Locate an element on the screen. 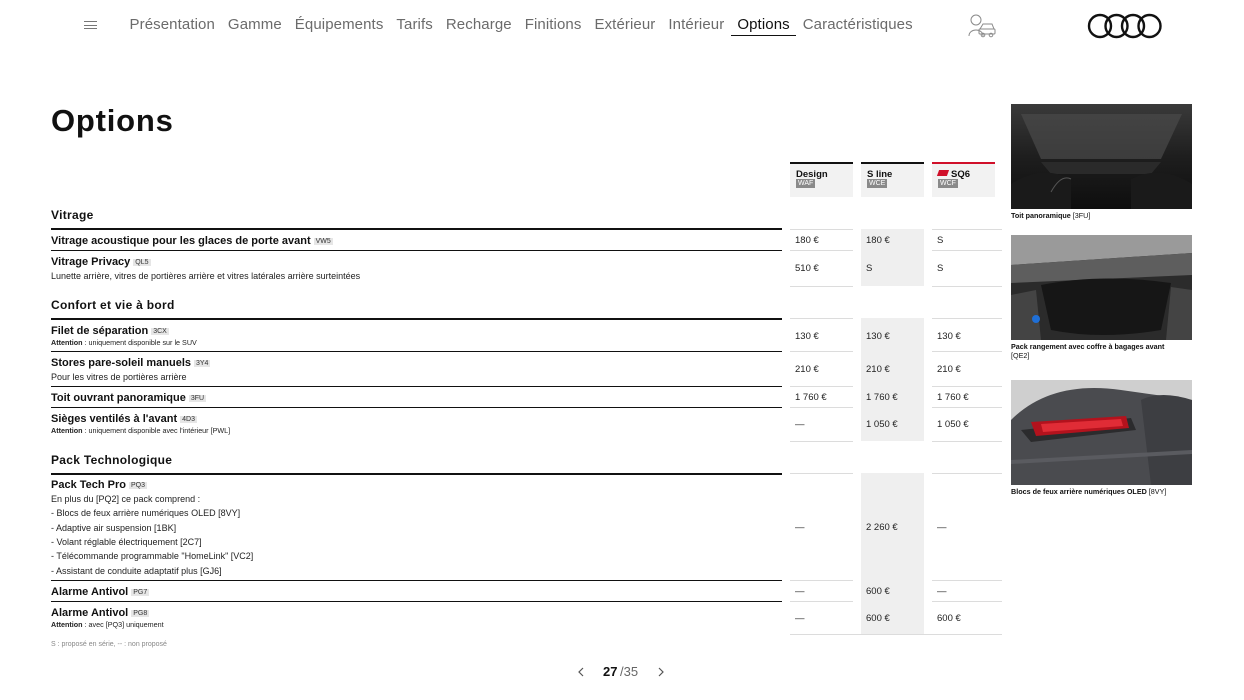 The image size is (1244, 700). option-row-alarme-pg8: Alarme Antivol PG8 is located at coordinates (100, 613).